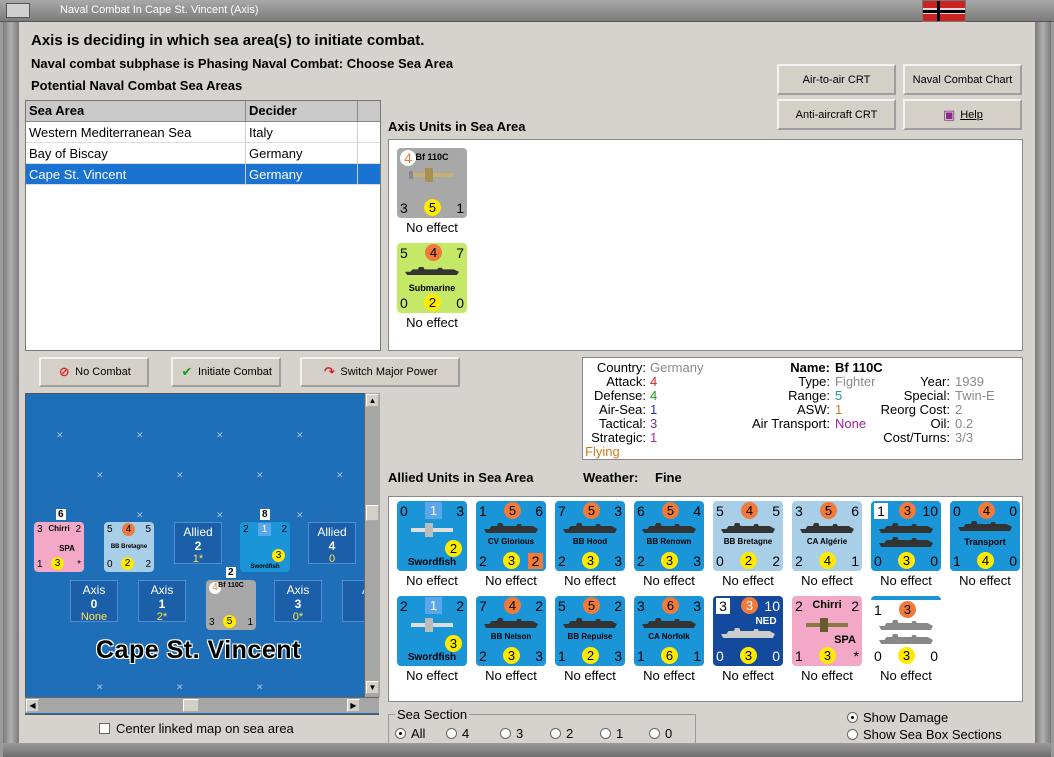  I want to click on unit-counter-bf110c: 4 Bf 110C 3 5 1, so click(432, 183).